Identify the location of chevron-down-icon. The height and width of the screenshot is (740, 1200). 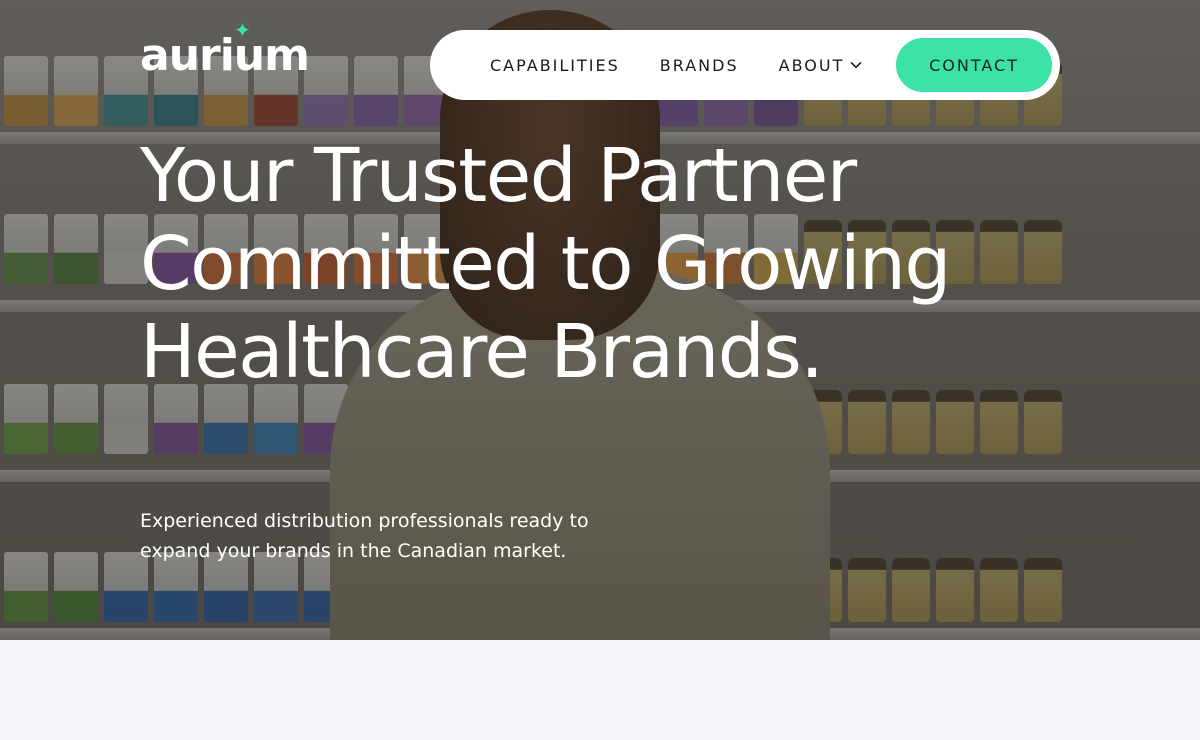
(856, 65).